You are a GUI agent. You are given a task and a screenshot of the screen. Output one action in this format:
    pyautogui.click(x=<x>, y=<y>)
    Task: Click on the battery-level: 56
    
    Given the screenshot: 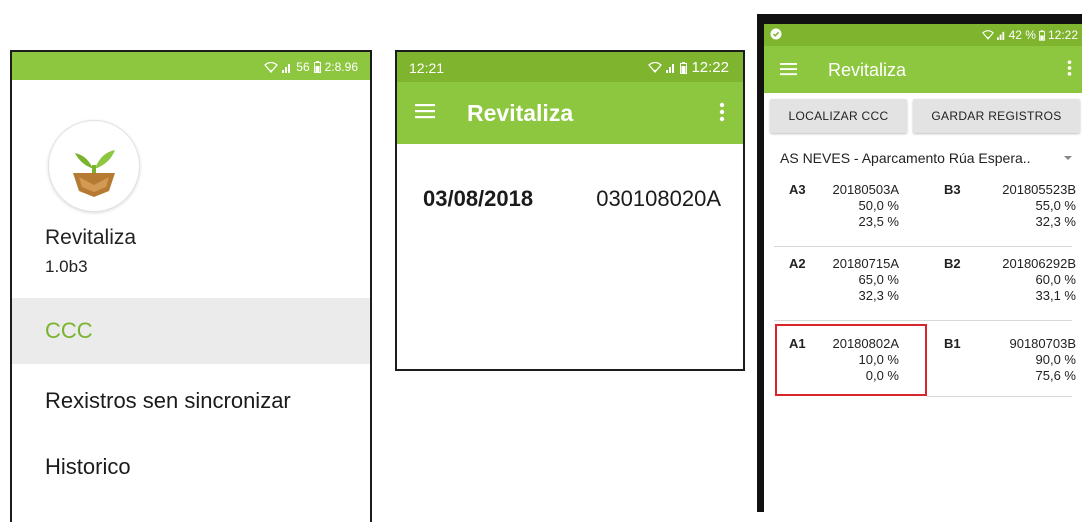 What is the action you would take?
    pyautogui.click(x=303, y=67)
    